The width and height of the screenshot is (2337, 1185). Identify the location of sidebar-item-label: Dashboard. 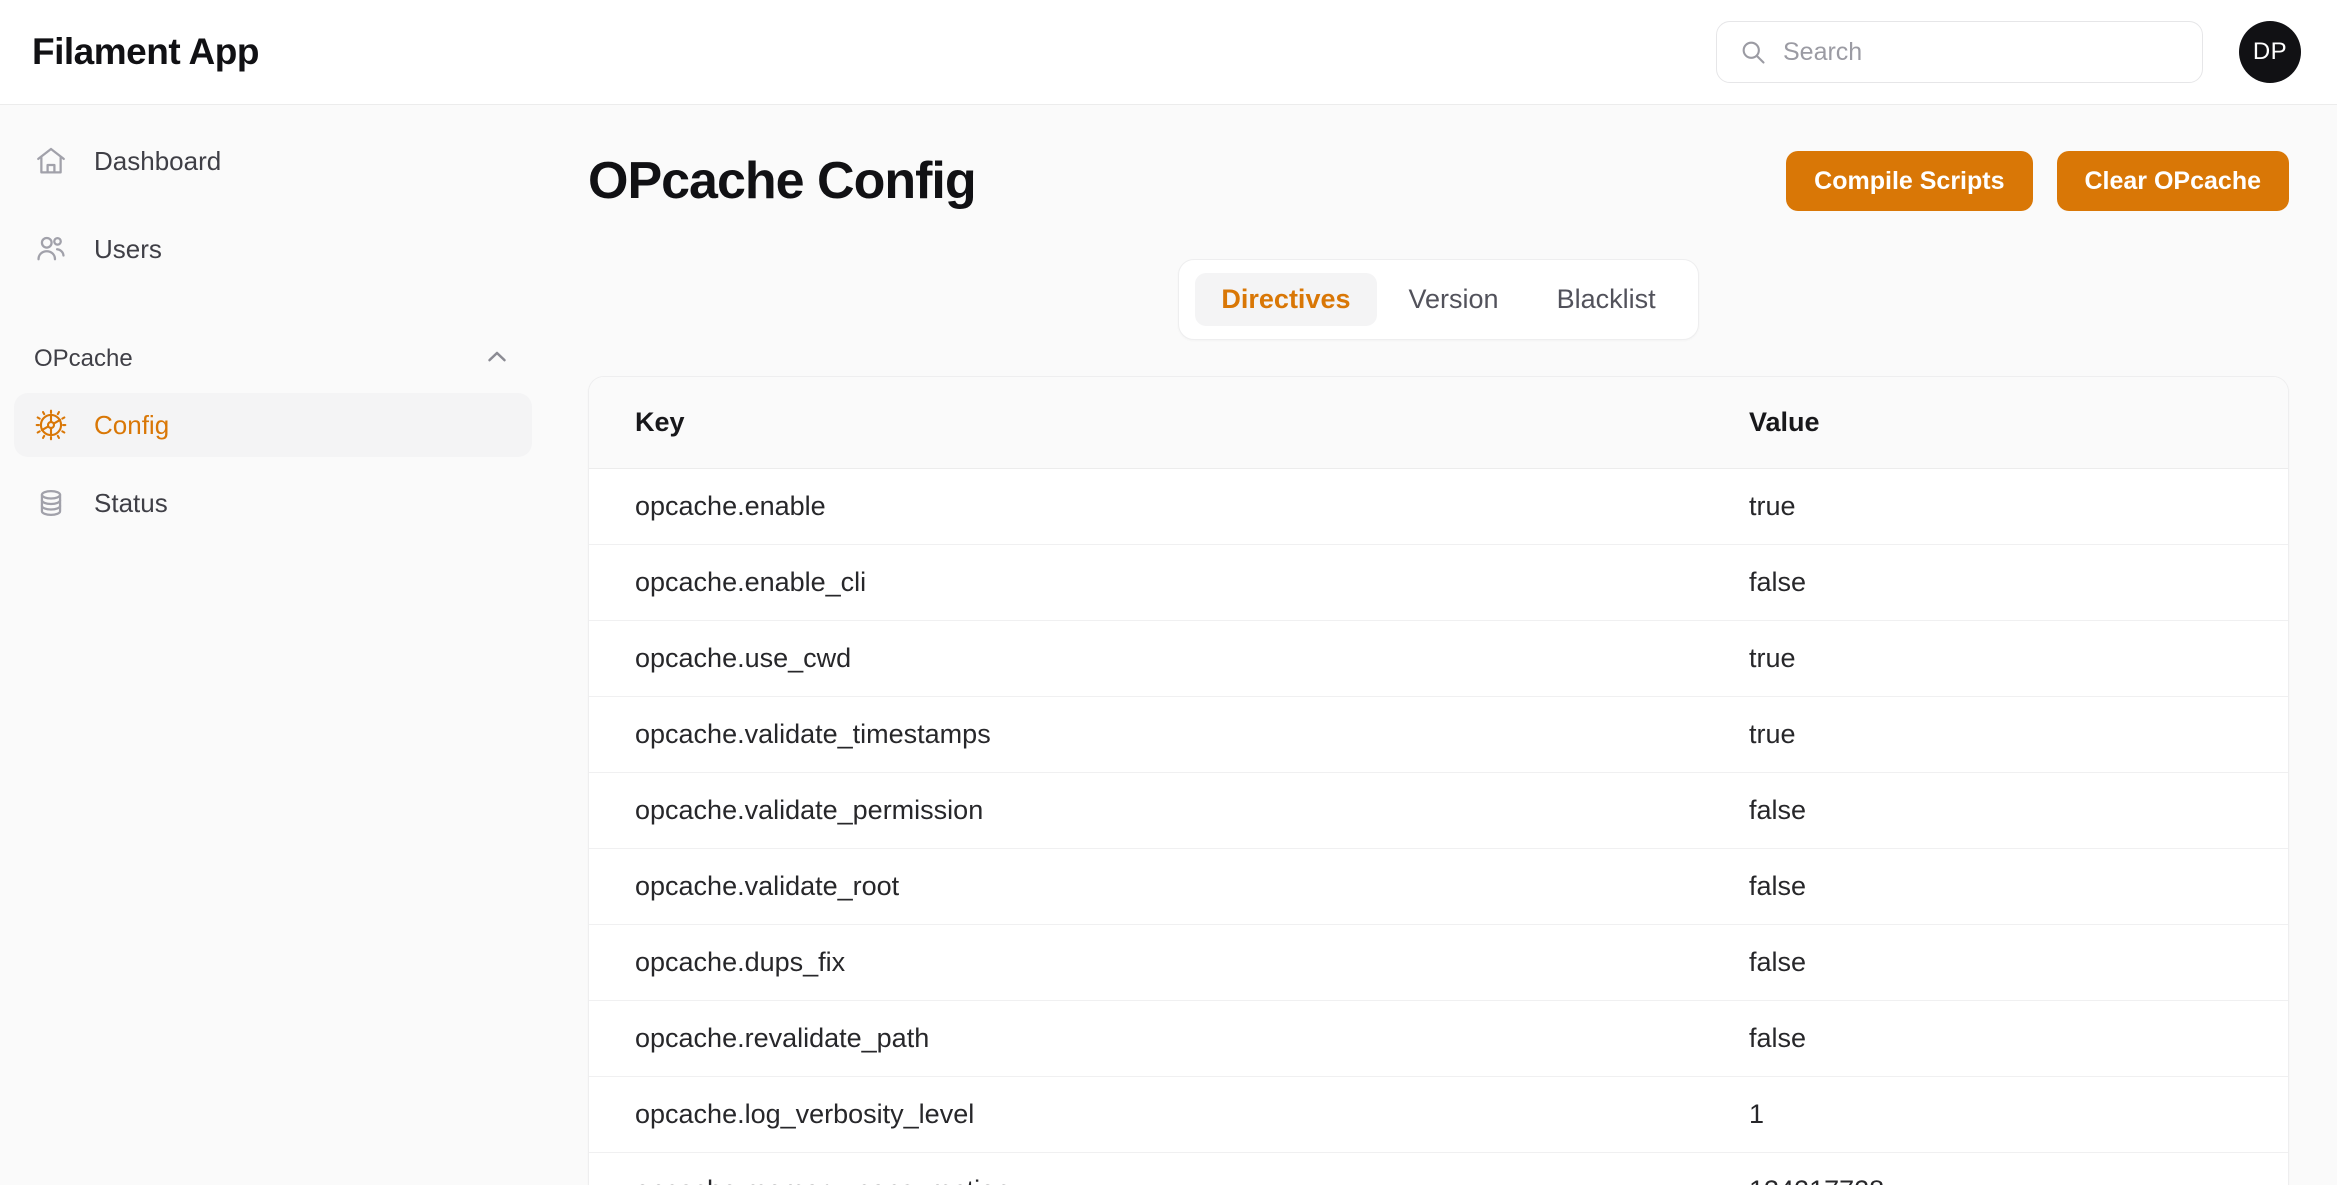
(158, 160).